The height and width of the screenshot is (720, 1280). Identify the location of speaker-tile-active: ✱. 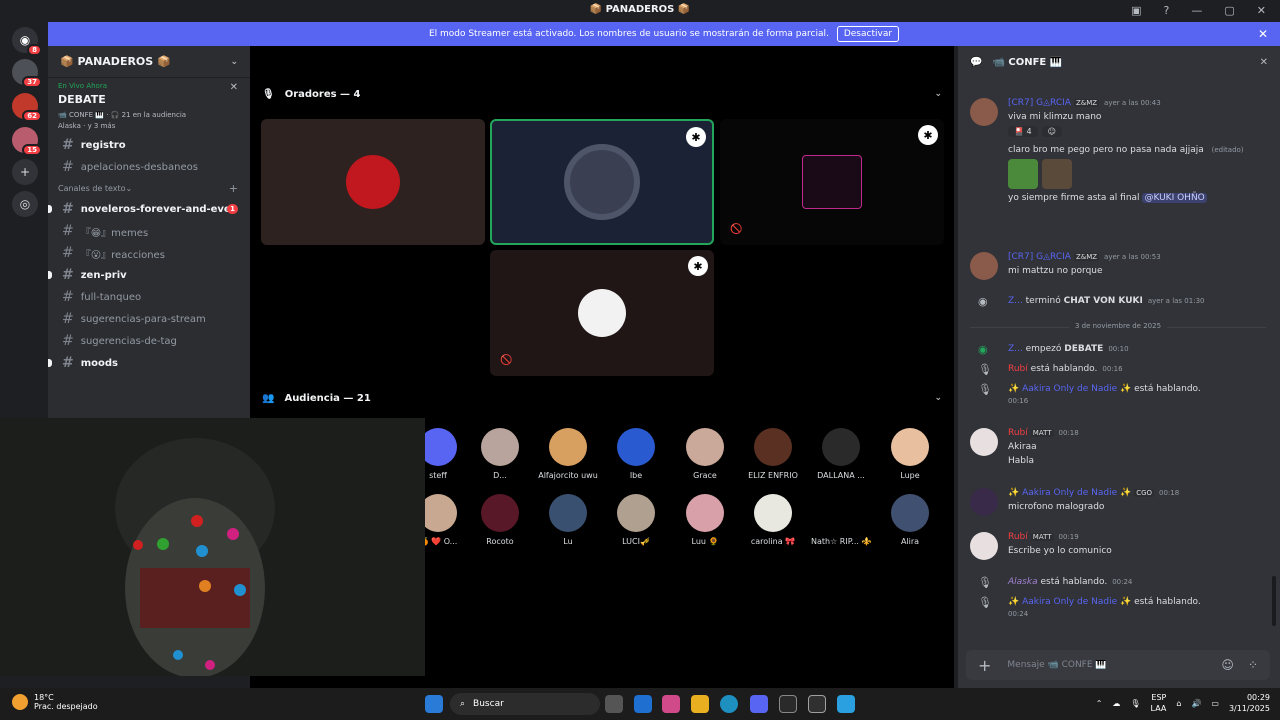
(602, 182).